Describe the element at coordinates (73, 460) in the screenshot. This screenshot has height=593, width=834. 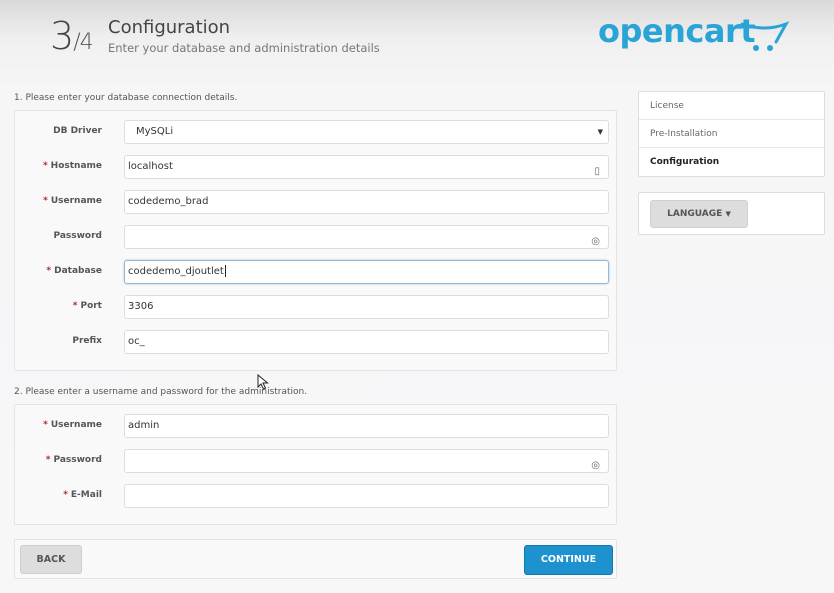
I see `admin-password-label: * Password` at that location.